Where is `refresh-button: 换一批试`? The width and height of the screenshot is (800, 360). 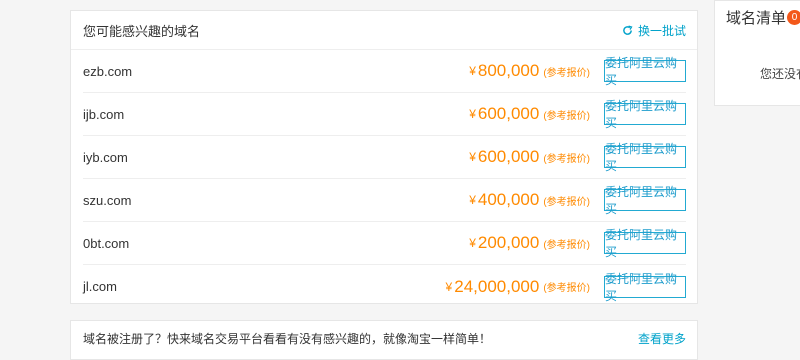
refresh-button: 换一批试 is located at coordinates (654, 30).